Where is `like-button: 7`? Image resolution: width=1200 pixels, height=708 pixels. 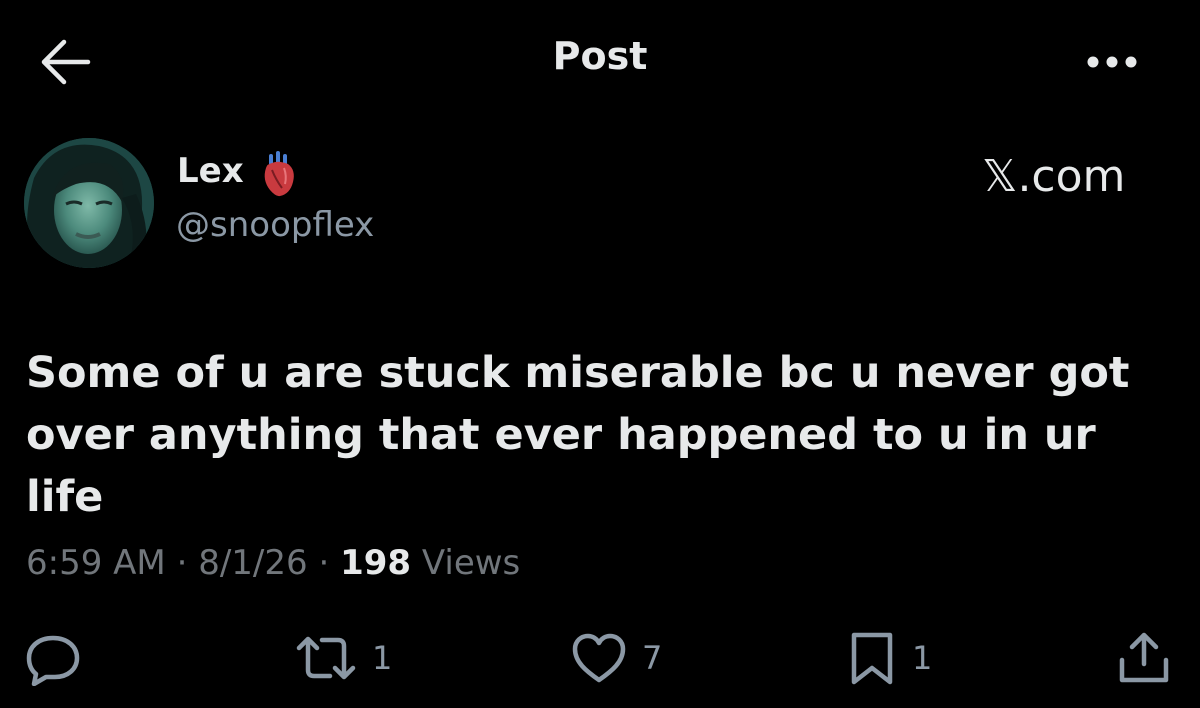 like-button: 7 is located at coordinates (616, 658).